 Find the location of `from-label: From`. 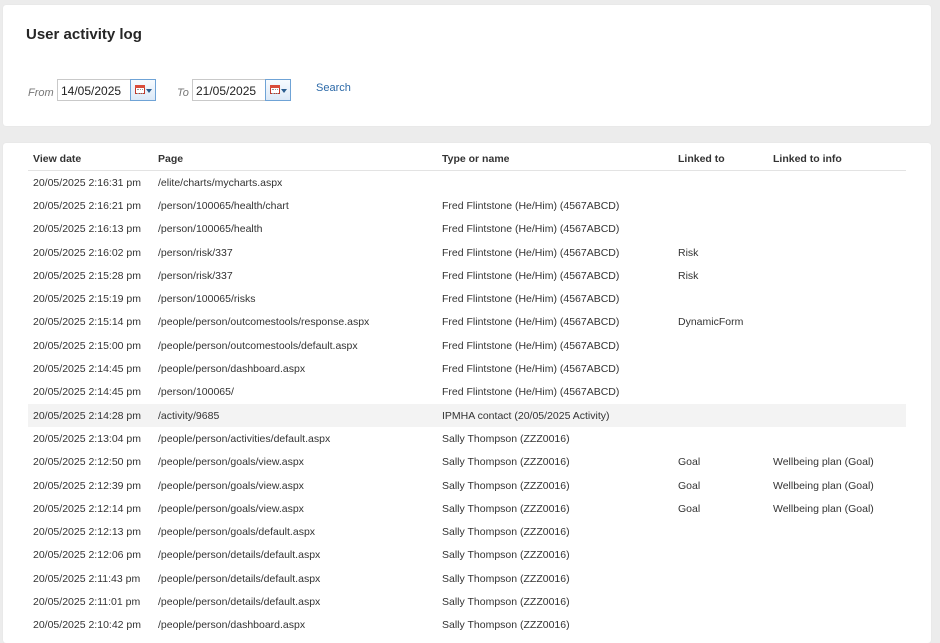

from-label: From is located at coordinates (41, 93).